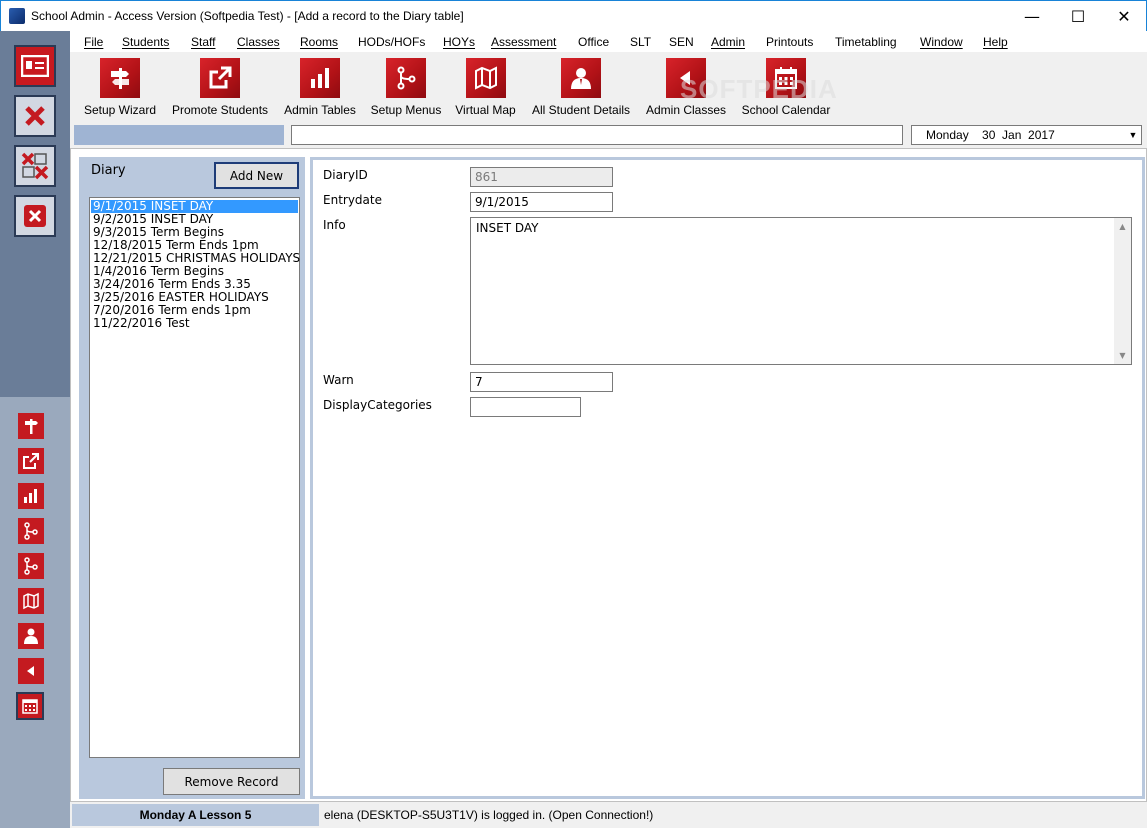  Describe the element at coordinates (1133, 135) in the screenshot. I see `chevron-down-icon: ▼` at that location.